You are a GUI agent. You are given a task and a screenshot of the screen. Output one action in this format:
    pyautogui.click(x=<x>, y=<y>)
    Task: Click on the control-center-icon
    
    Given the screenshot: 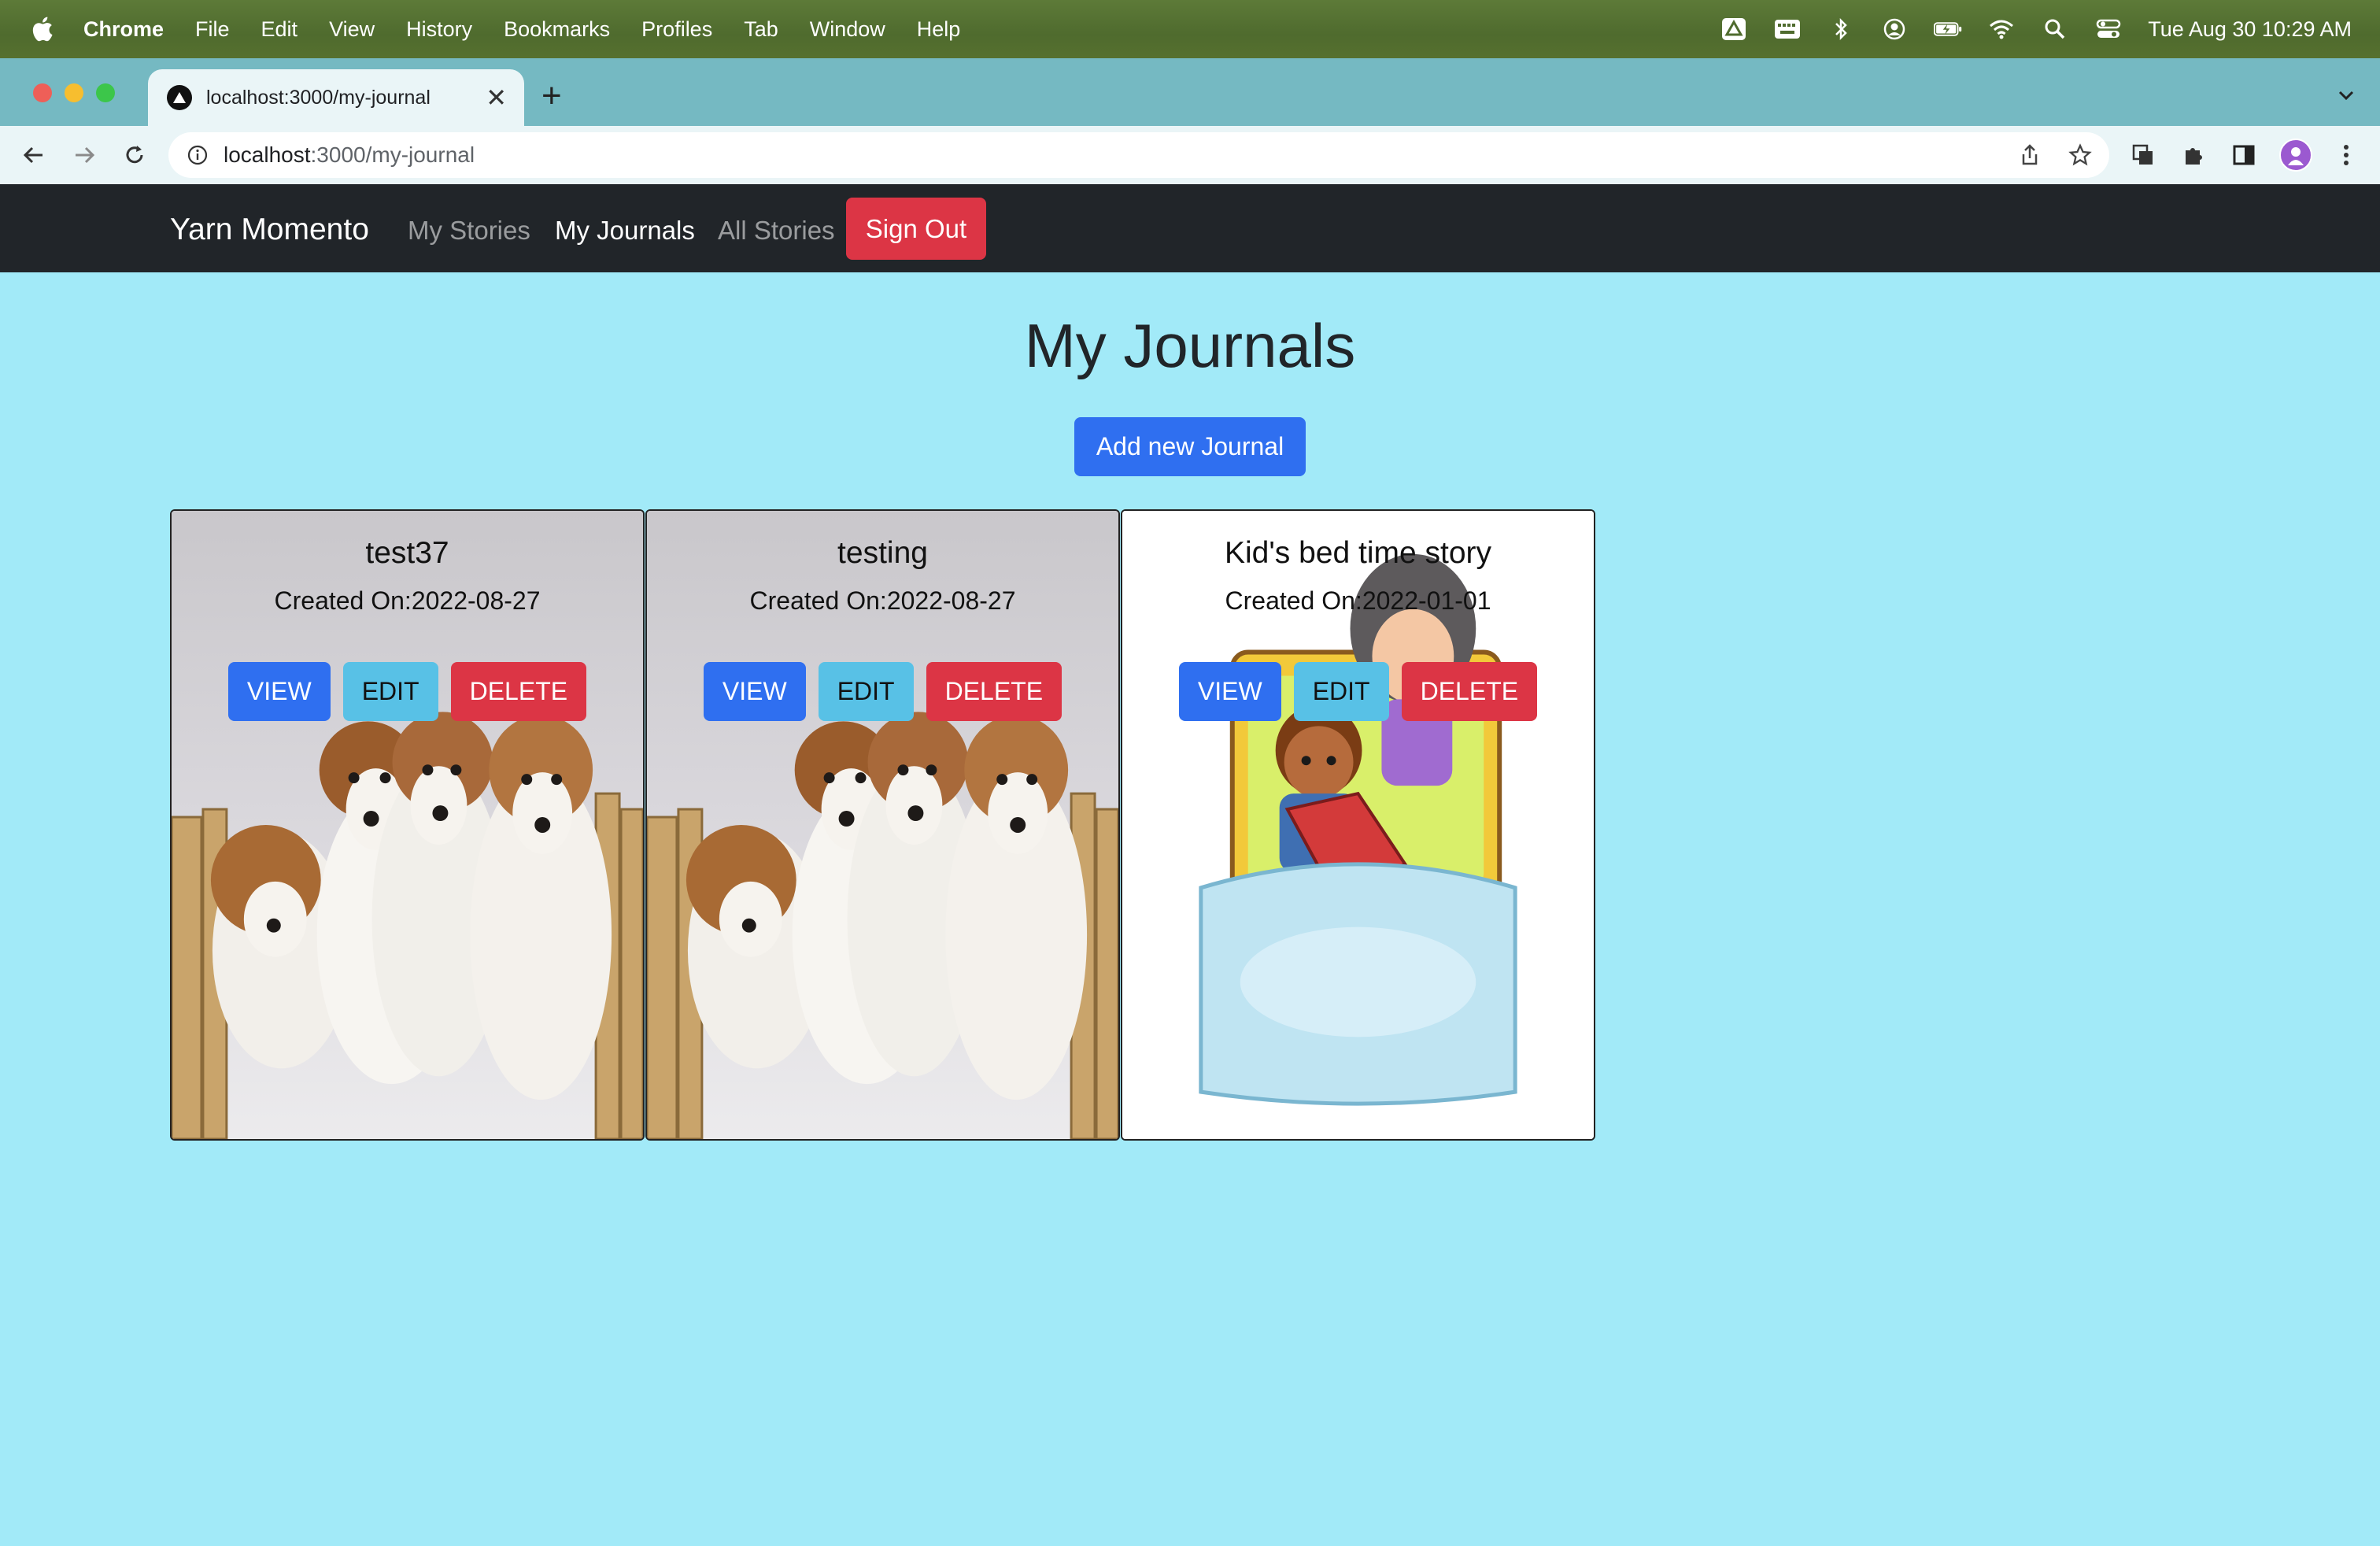 What is the action you would take?
    pyautogui.click(x=2108, y=29)
    